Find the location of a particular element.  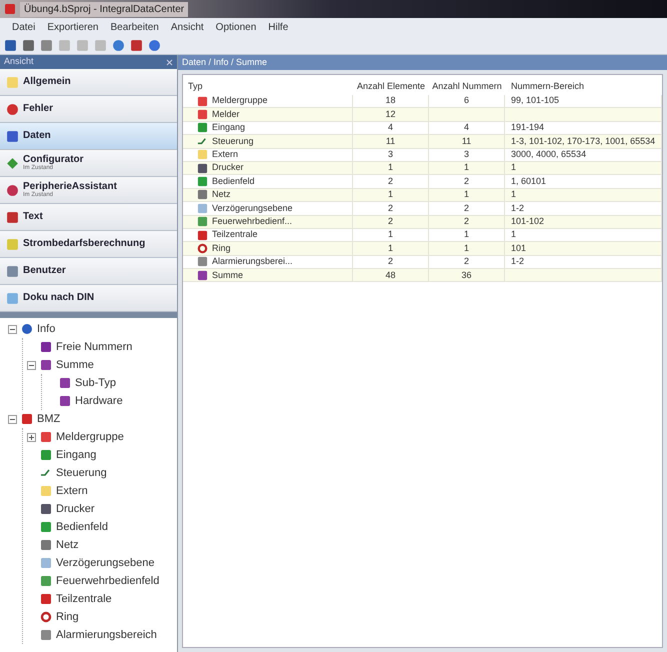

nav-button: Text is located at coordinates (88, 217).